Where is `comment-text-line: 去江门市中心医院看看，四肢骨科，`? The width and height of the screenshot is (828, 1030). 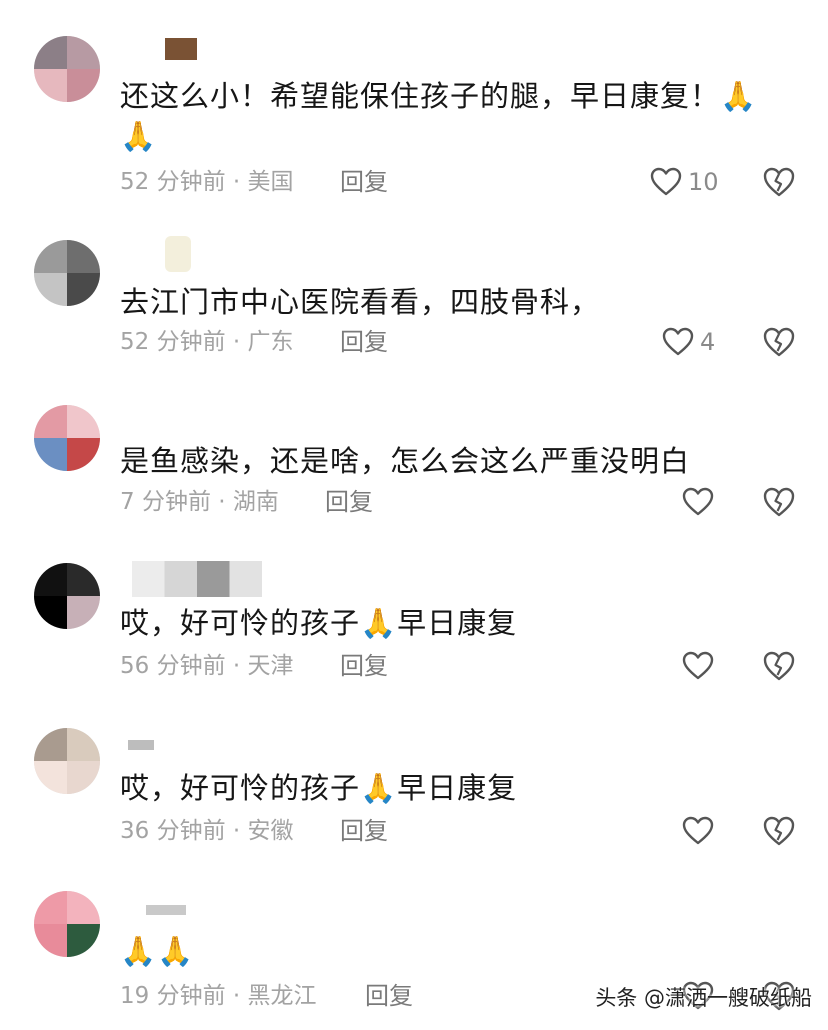 comment-text-line: 去江门市中心医院看看，四肢骨科， is located at coordinates (360, 302).